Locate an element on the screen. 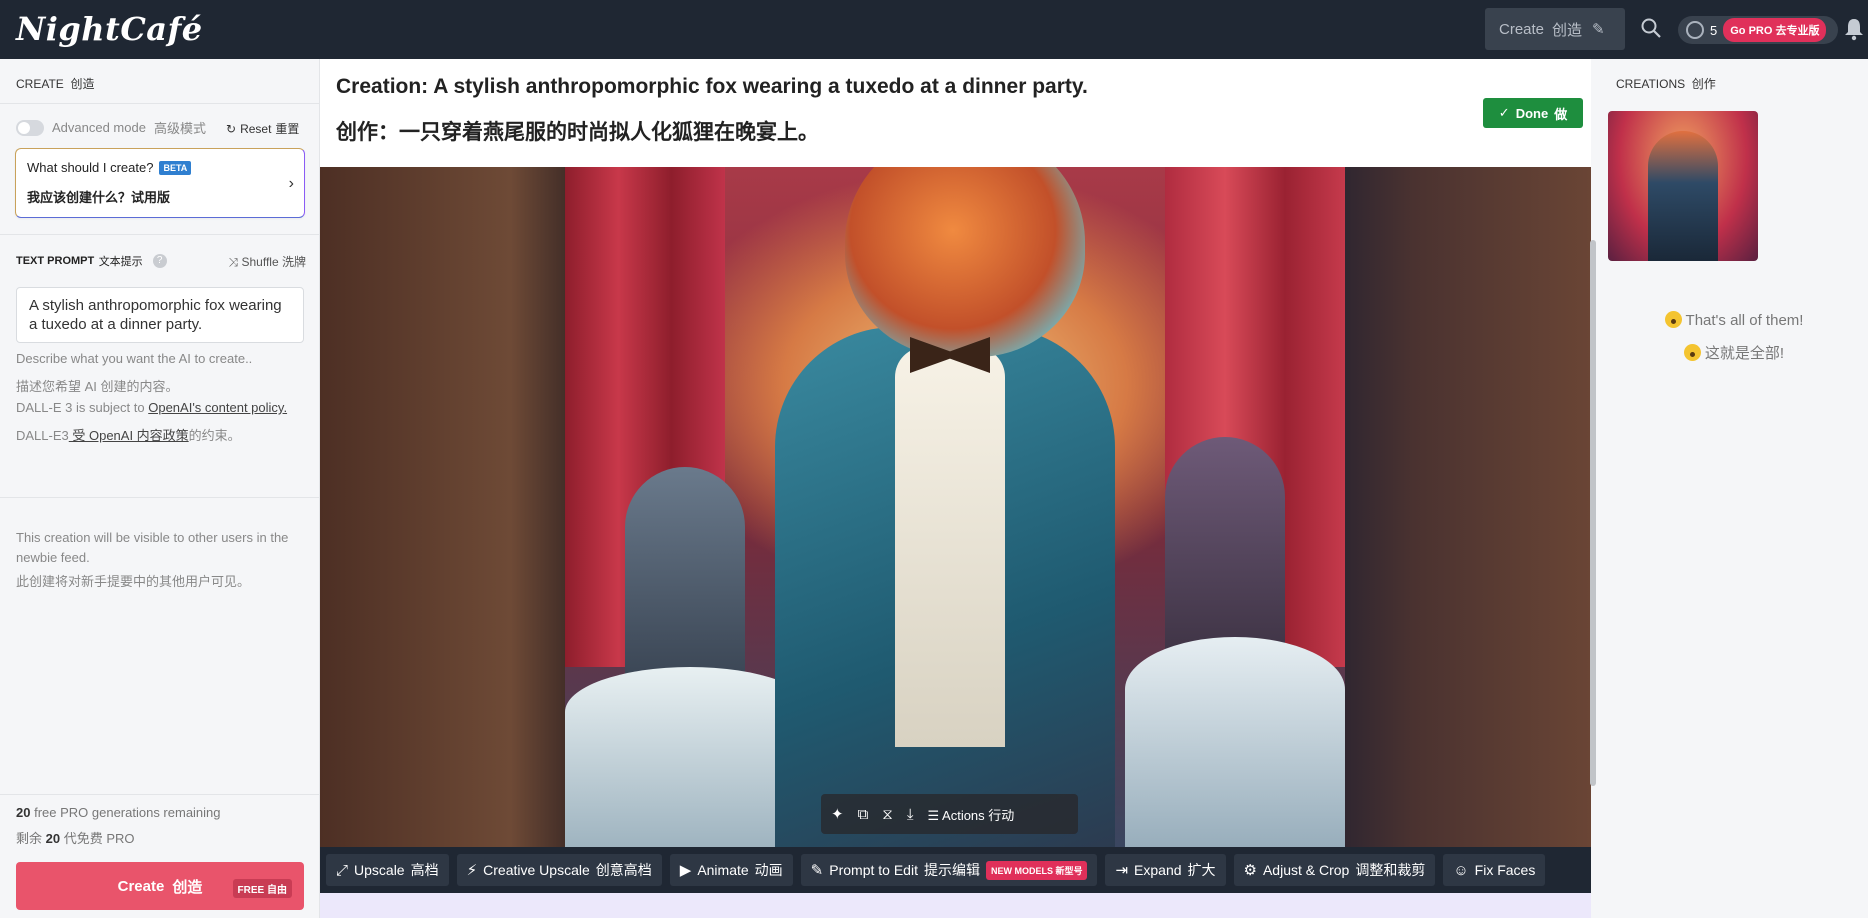 The height and width of the screenshot is (918, 1868). done-button: ✓ Done 做 is located at coordinates (1533, 113).